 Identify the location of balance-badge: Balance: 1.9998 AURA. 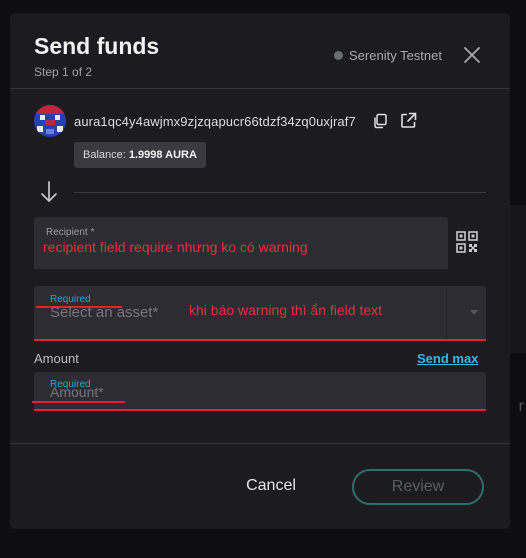
(140, 155).